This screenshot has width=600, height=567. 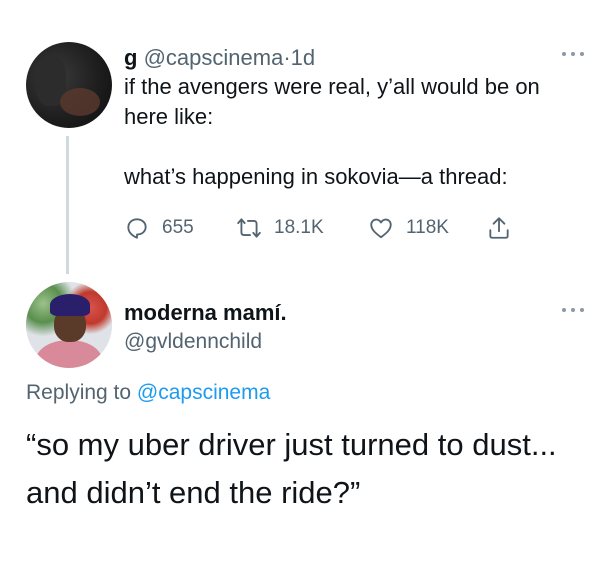 What do you see at coordinates (178, 227) in the screenshot?
I see `reply-count: 655` at bounding box center [178, 227].